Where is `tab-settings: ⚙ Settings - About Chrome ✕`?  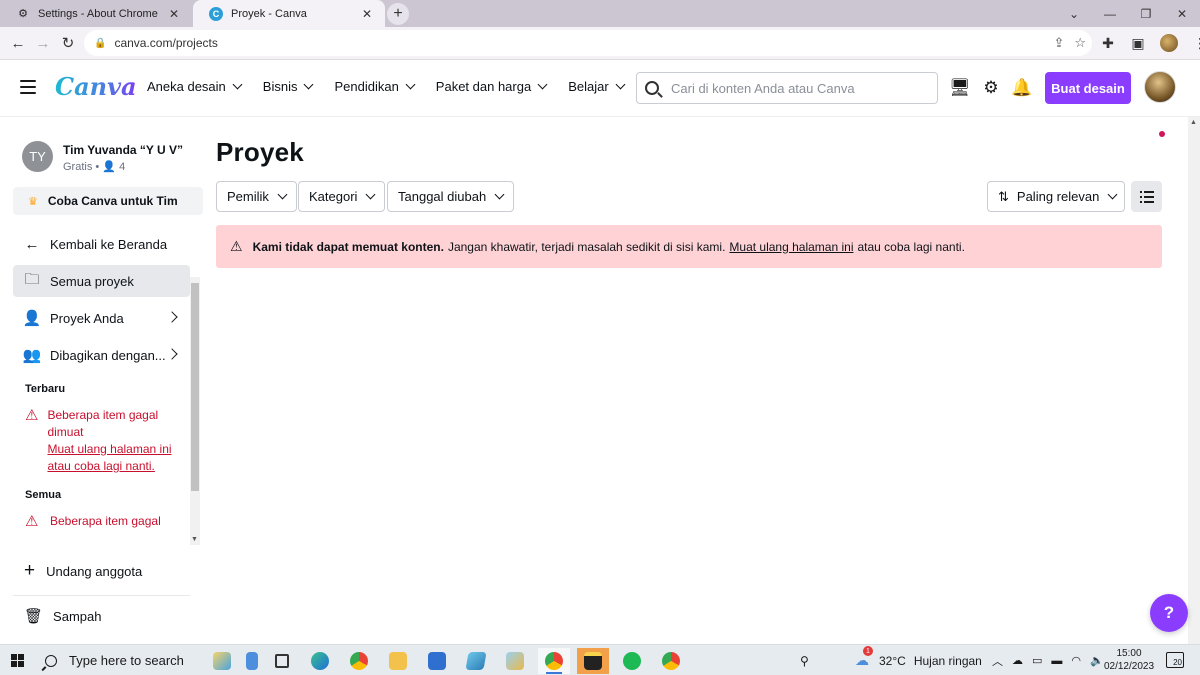
tab-settings: ⚙ Settings - About Chrome ✕ is located at coordinates (96, 13).